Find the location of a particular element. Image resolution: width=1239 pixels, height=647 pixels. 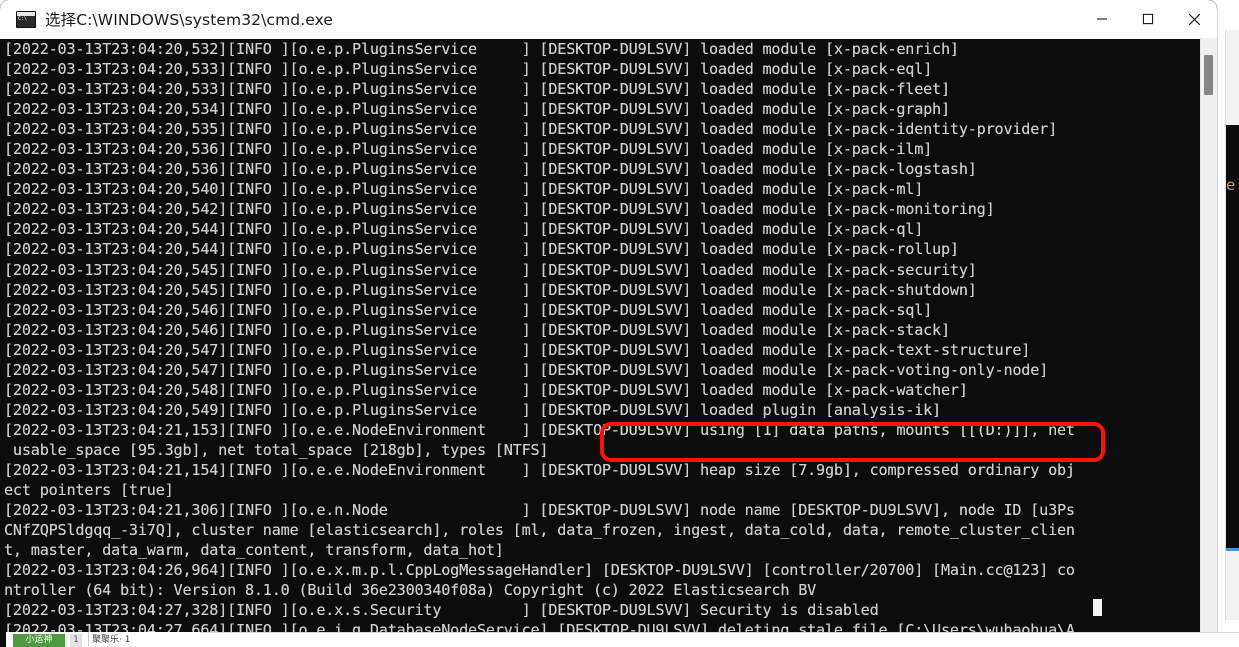

bottom-overlay-count: 1 is located at coordinates (76, 640).